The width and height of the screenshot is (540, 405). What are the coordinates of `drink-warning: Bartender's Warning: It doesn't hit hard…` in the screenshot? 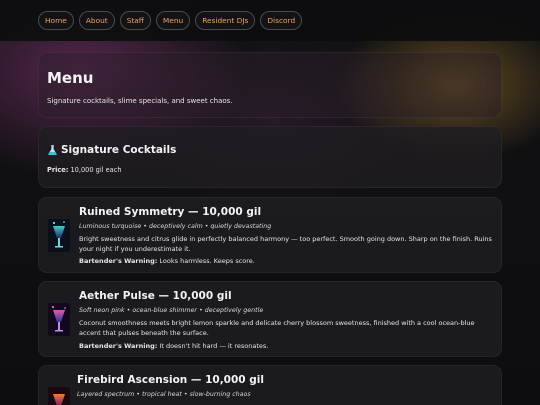 It's located at (173, 346).